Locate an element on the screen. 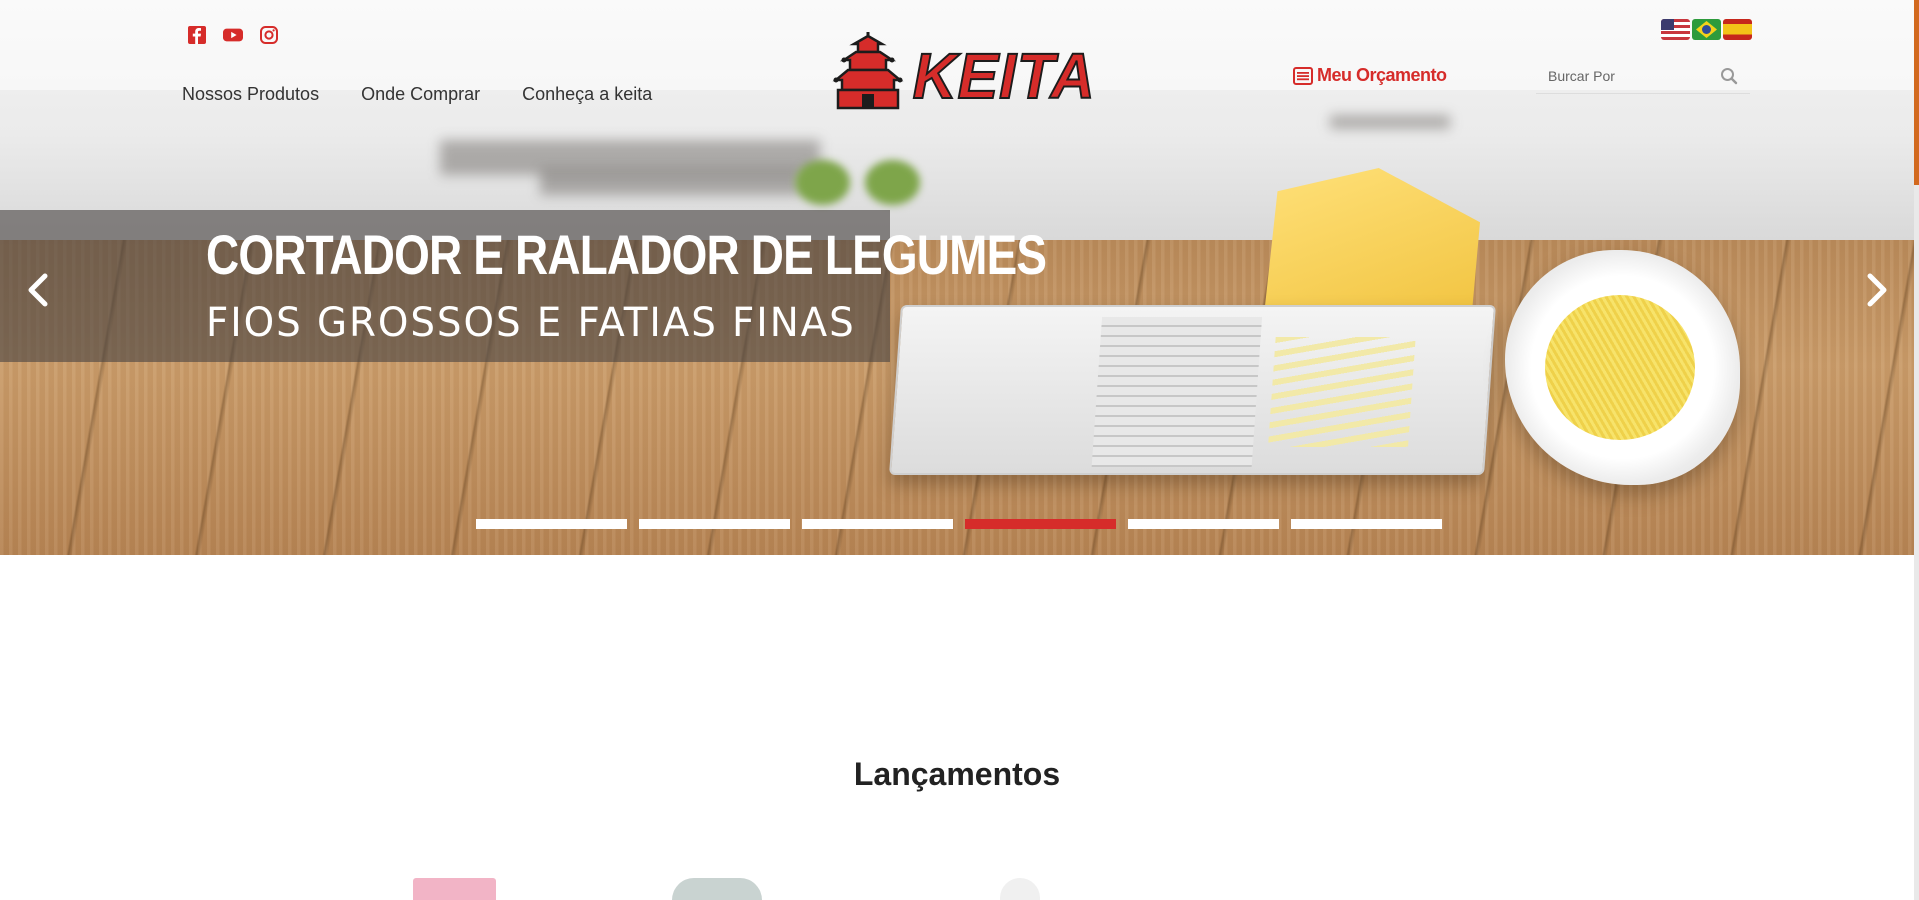 The image size is (1919, 900). search-box is located at coordinates (1643, 76).